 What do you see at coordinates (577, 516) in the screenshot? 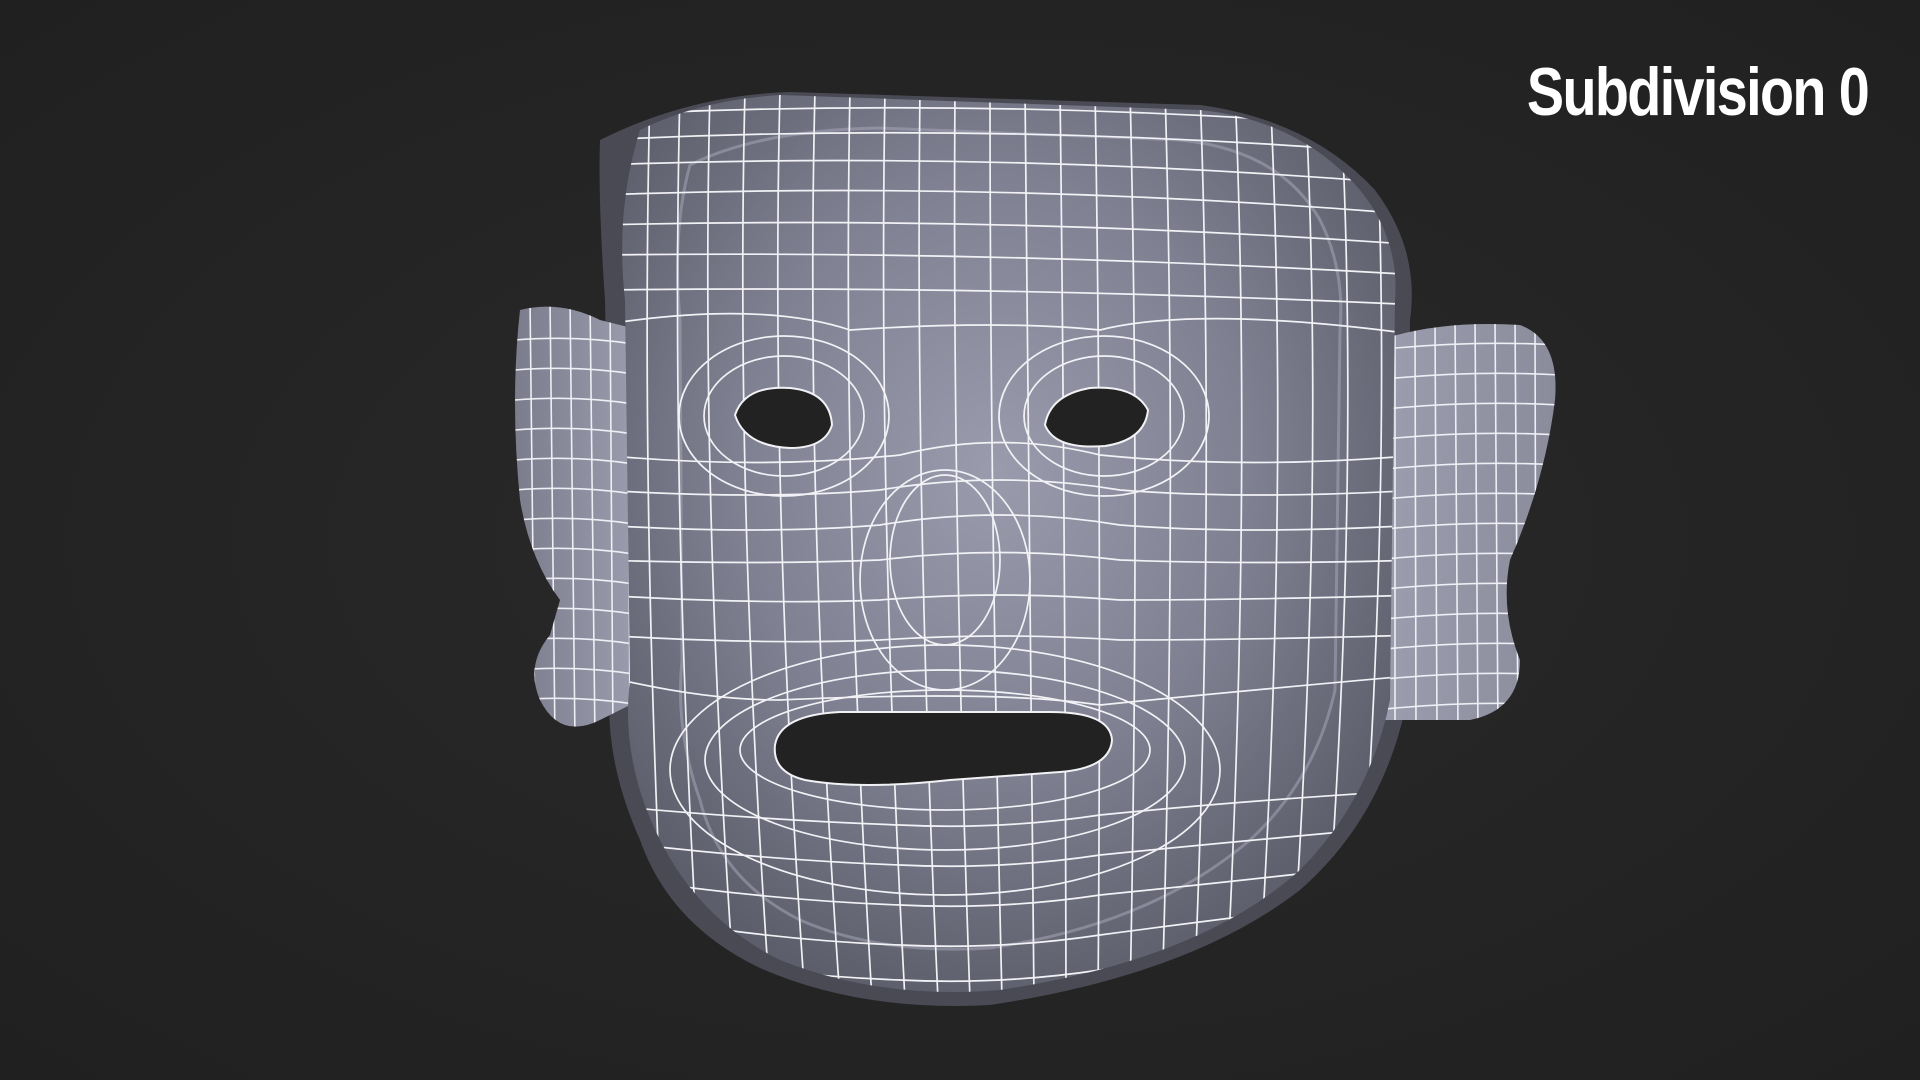
I see `left-ear` at bounding box center [577, 516].